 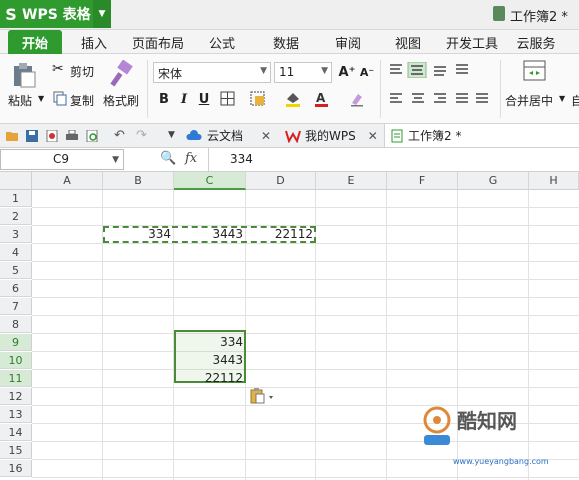 What do you see at coordinates (16, 216) in the screenshot?
I see `row-header-2: 2` at bounding box center [16, 216].